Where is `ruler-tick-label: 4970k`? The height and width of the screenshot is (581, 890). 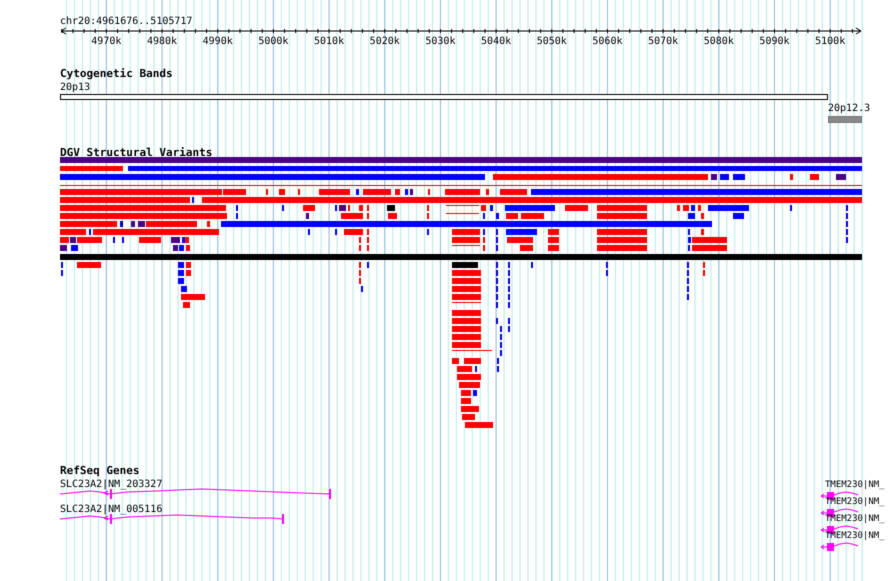 ruler-tick-label: 4970k is located at coordinates (106, 41).